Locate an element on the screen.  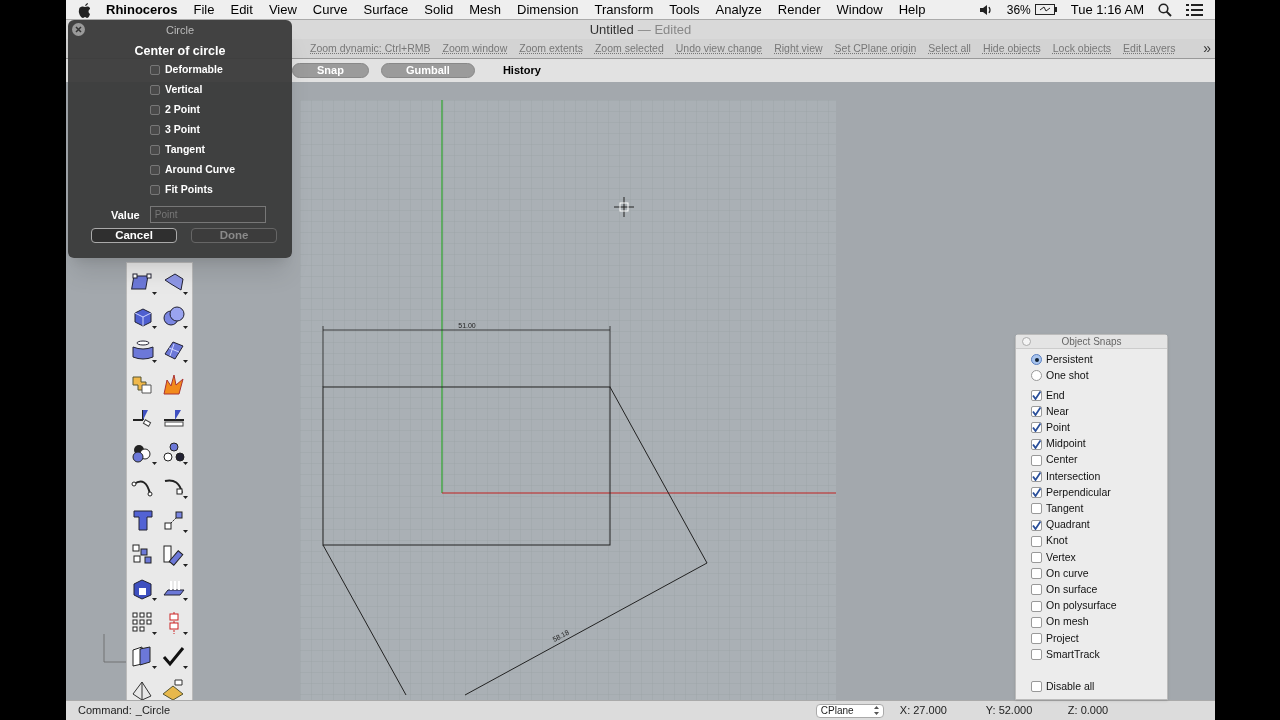
battery-percent: 36% is located at coordinates (1018, 10).